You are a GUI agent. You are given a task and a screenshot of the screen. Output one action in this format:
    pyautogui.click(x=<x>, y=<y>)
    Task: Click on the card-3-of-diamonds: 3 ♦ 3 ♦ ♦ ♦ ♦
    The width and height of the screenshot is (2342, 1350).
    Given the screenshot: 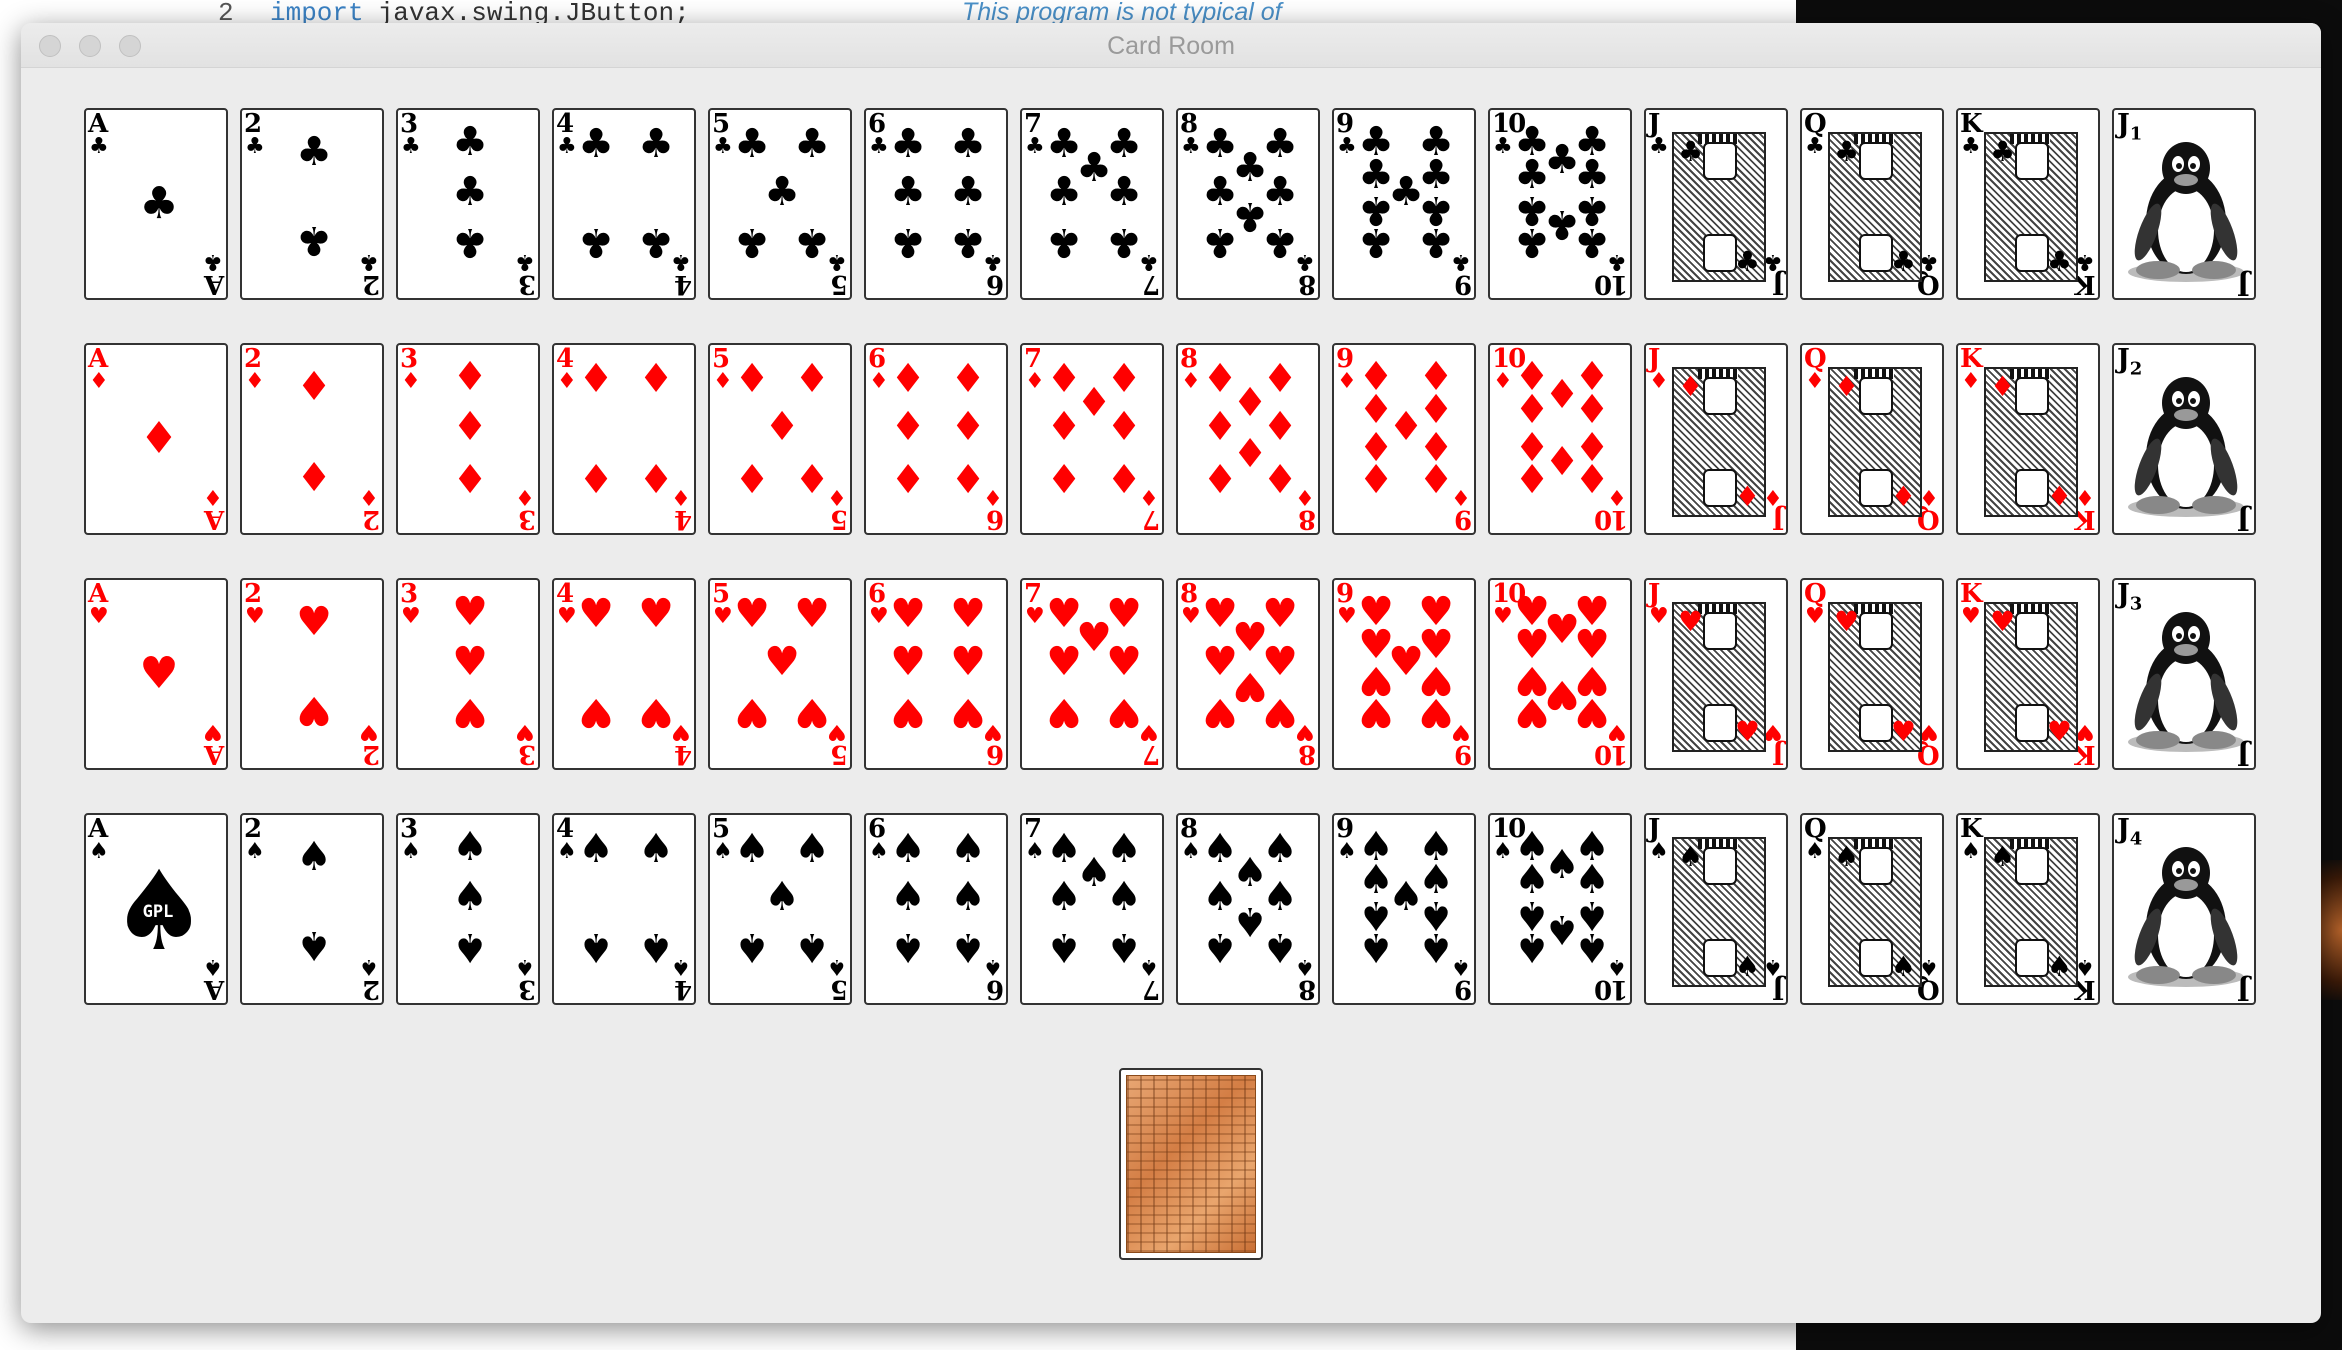 What is the action you would take?
    pyautogui.click(x=468, y=439)
    